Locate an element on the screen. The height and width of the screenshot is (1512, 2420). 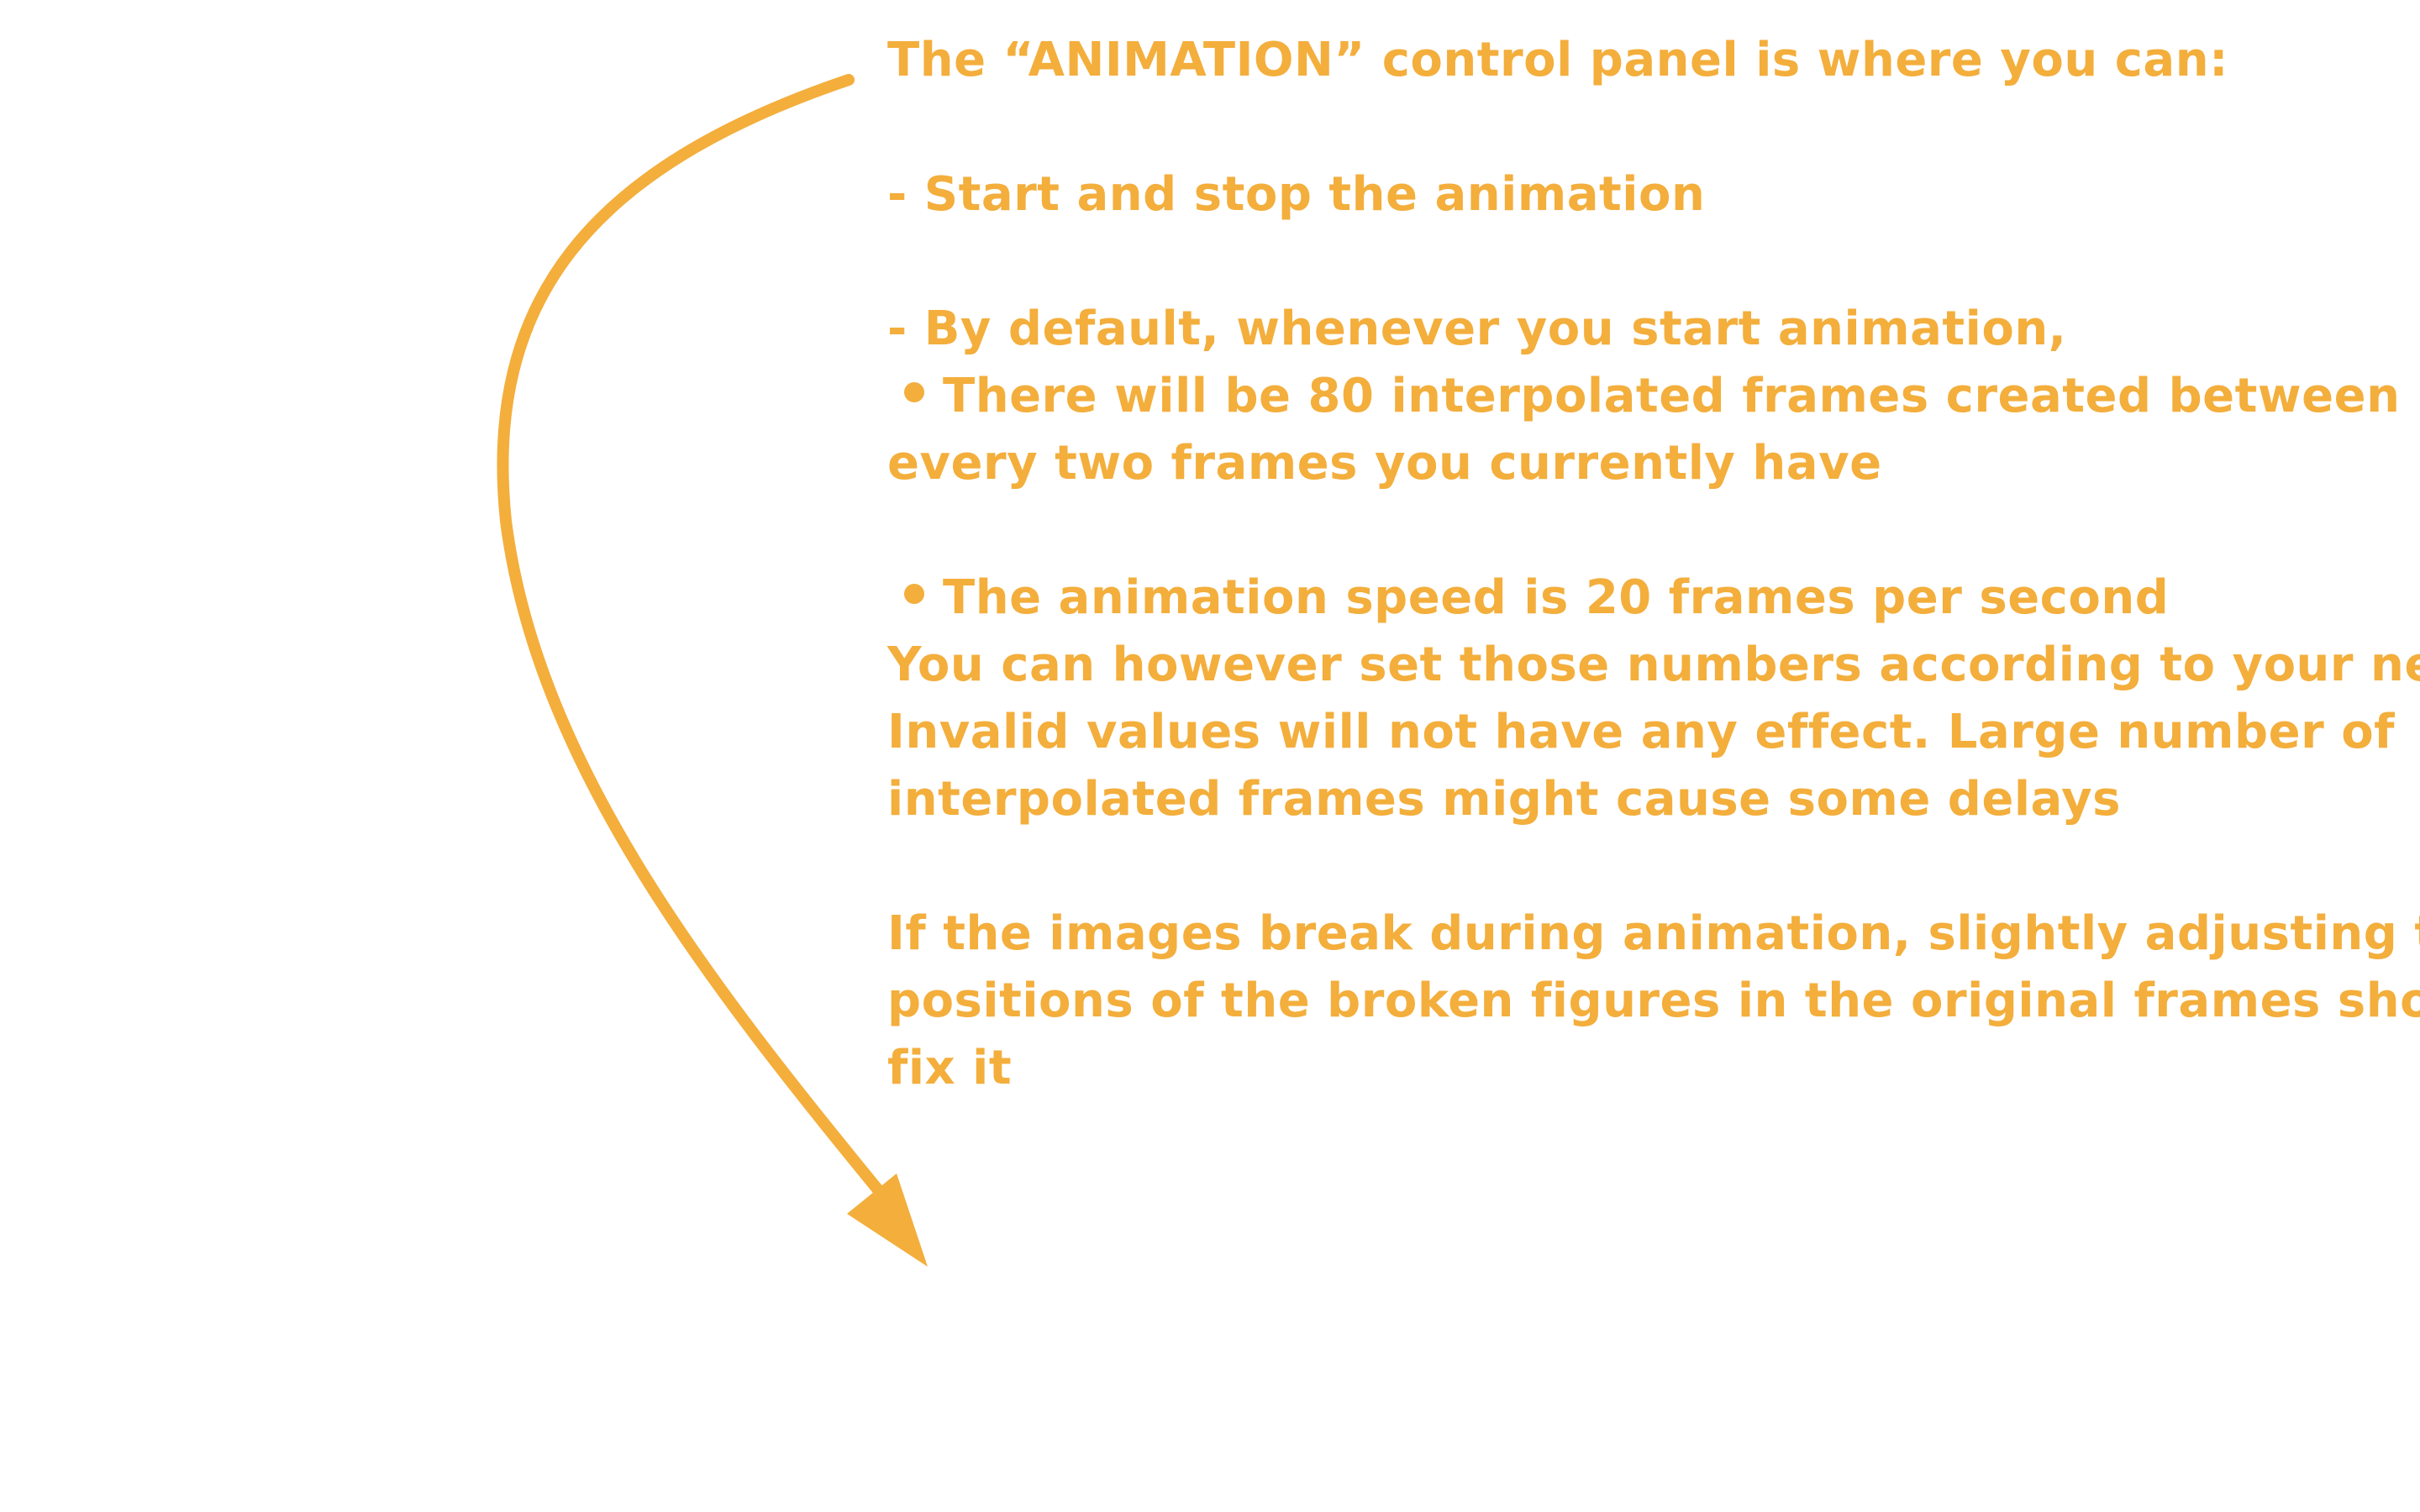
arrow-shaft is located at coordinates (697, 642).